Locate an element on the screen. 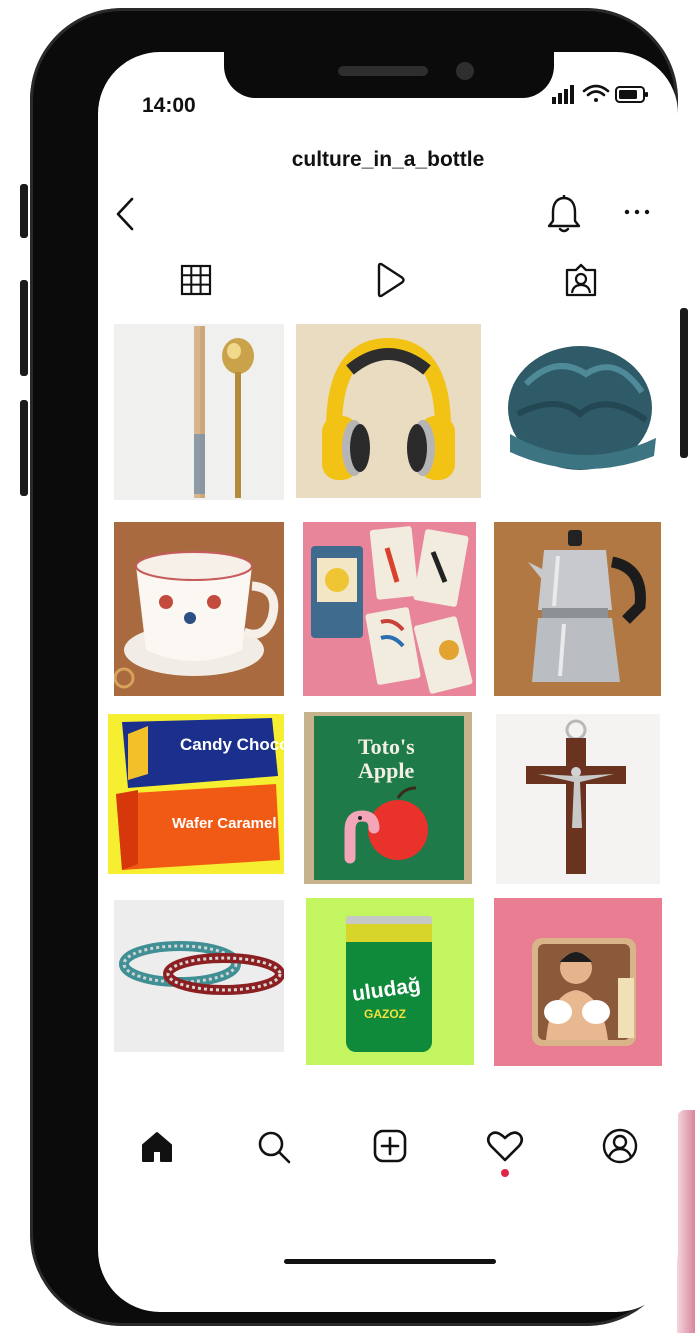 This screenshot has height=1333, width=695. post-thumbnail-soda-can: uludağ GAZOZ is located at coordinates (390, 981).